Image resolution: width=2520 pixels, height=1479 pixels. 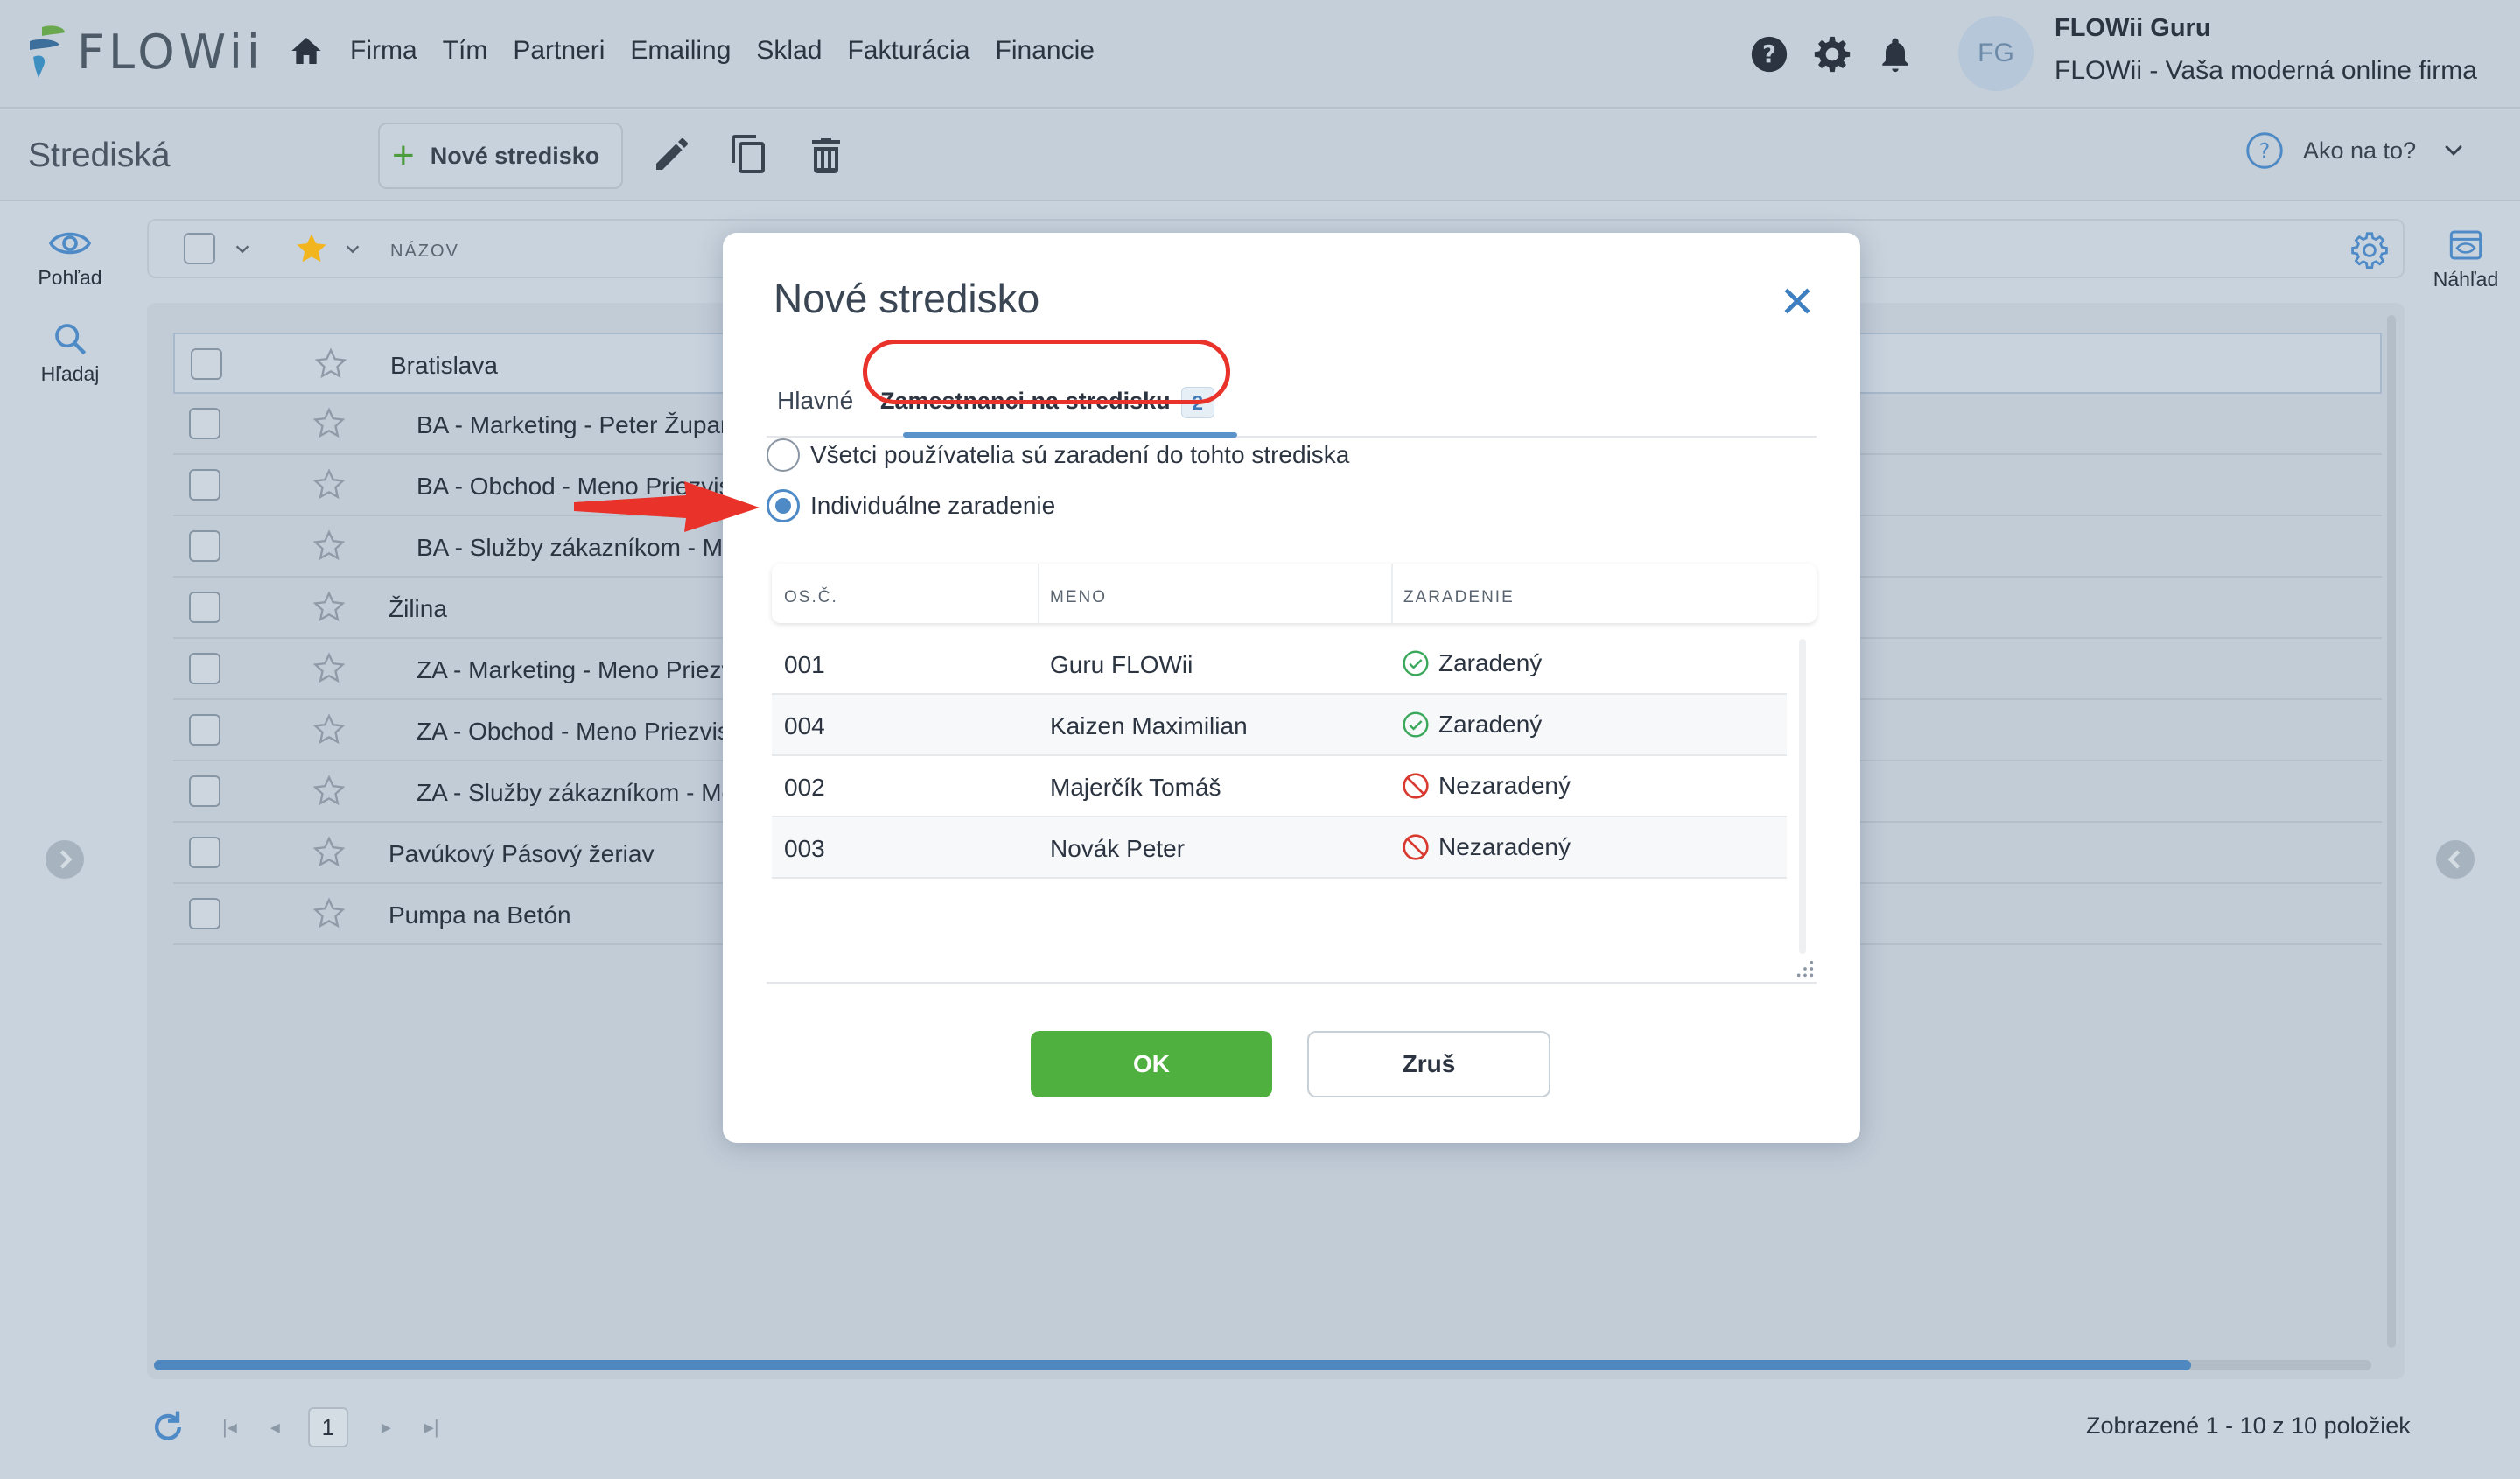 I want to click on column-name: MENO, so click(x=1078, y=597).